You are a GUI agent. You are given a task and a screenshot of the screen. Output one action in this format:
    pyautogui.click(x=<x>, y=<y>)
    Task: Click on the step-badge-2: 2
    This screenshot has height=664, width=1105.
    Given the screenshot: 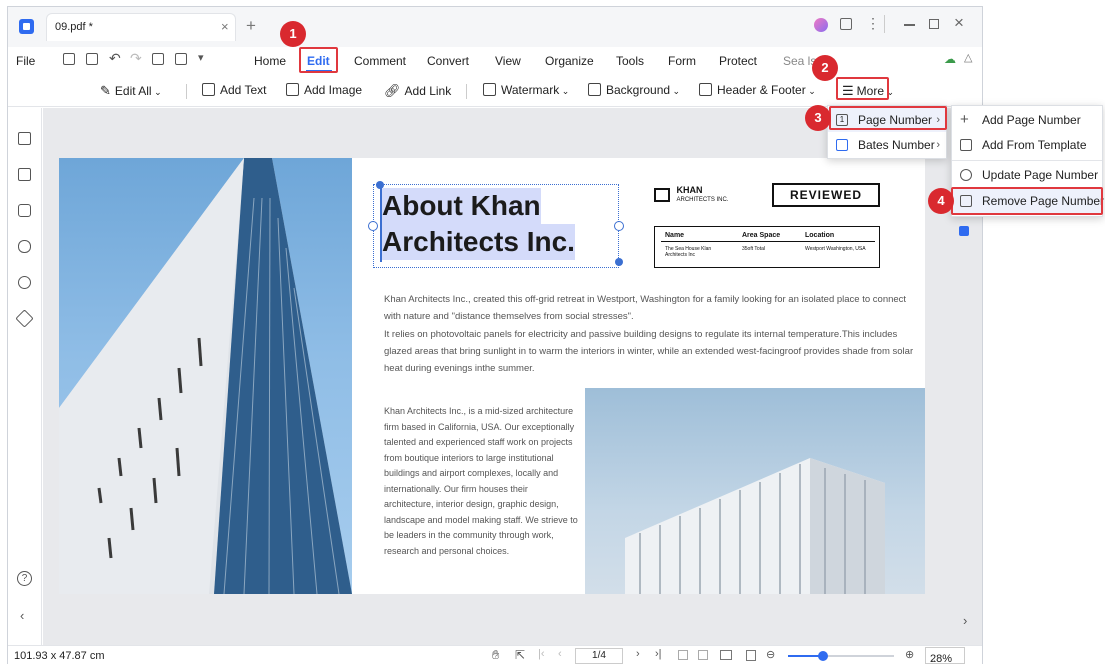 What is the action you would take?
    pyautogui.click(x=825, y=68)
    